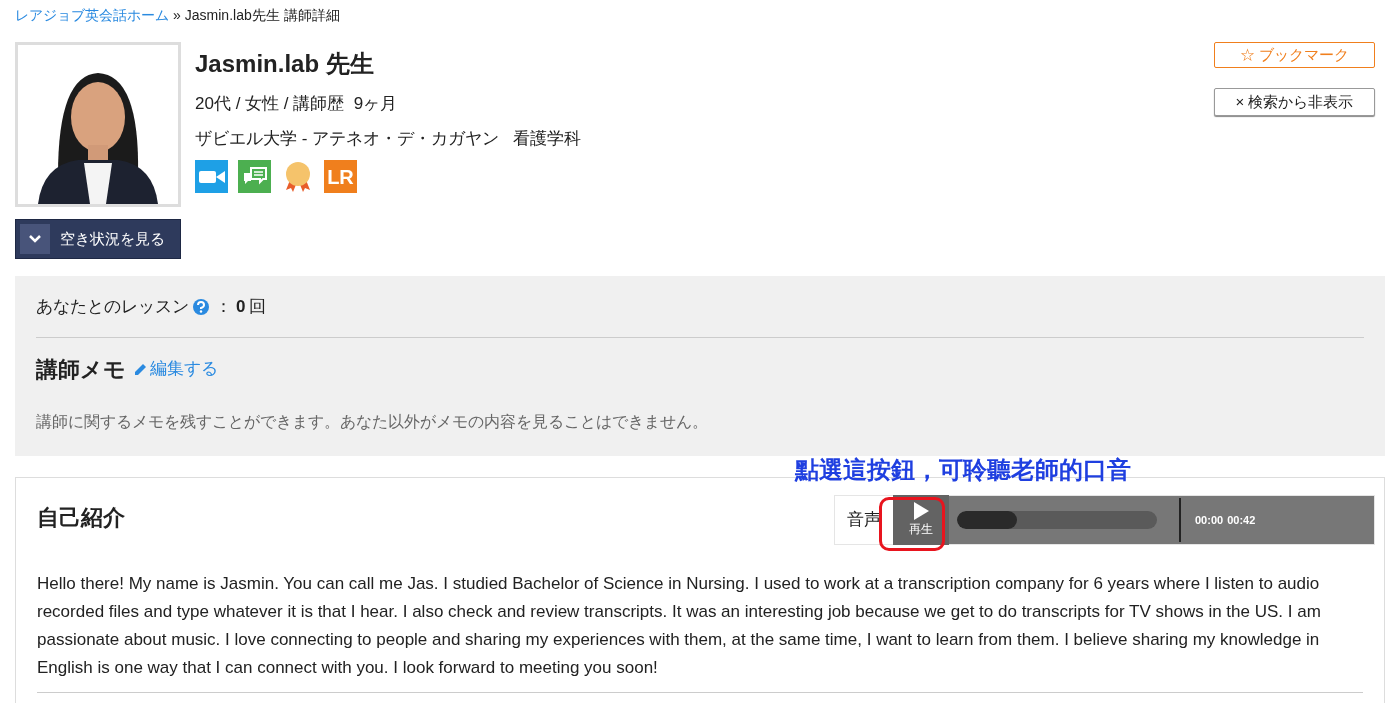 The height and width of the screenshot is (703, 1400). What do you see at coordinates (98, 239) in the screenshot?
I see `availability-button: 空き状況を見る` at bounding box center [98, 239].